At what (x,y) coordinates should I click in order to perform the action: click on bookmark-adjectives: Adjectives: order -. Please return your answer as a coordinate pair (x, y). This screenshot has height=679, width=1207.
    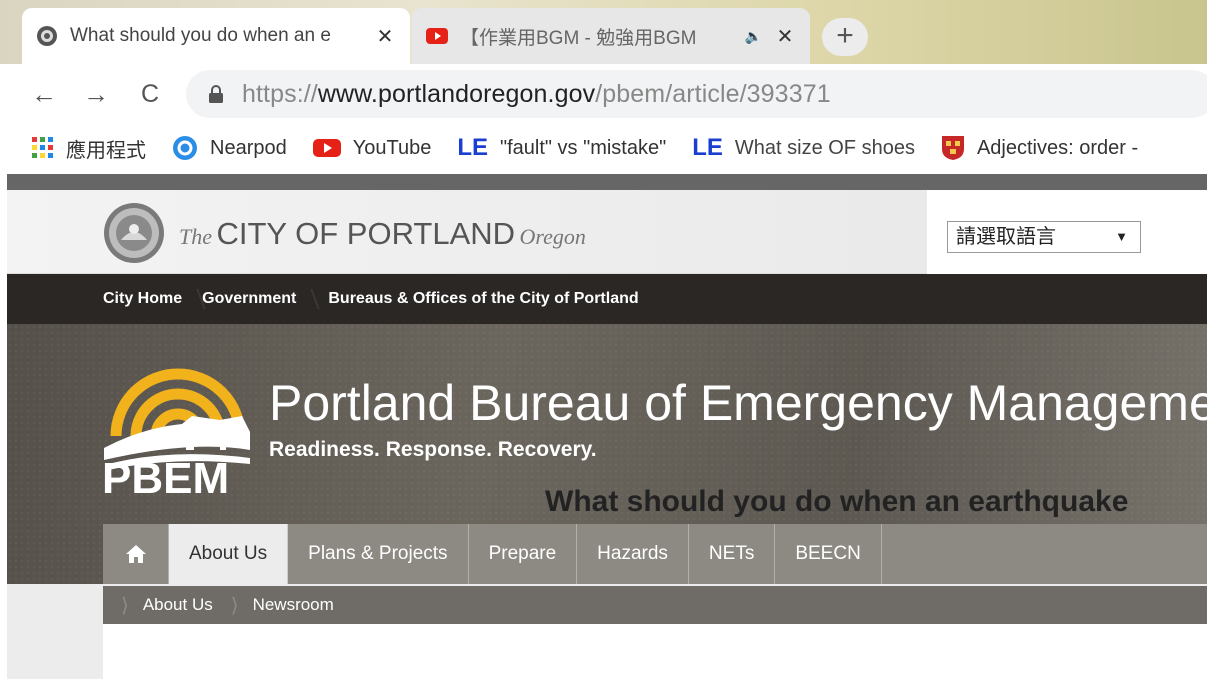
    Looking at the image, I should click on (1039, 148).